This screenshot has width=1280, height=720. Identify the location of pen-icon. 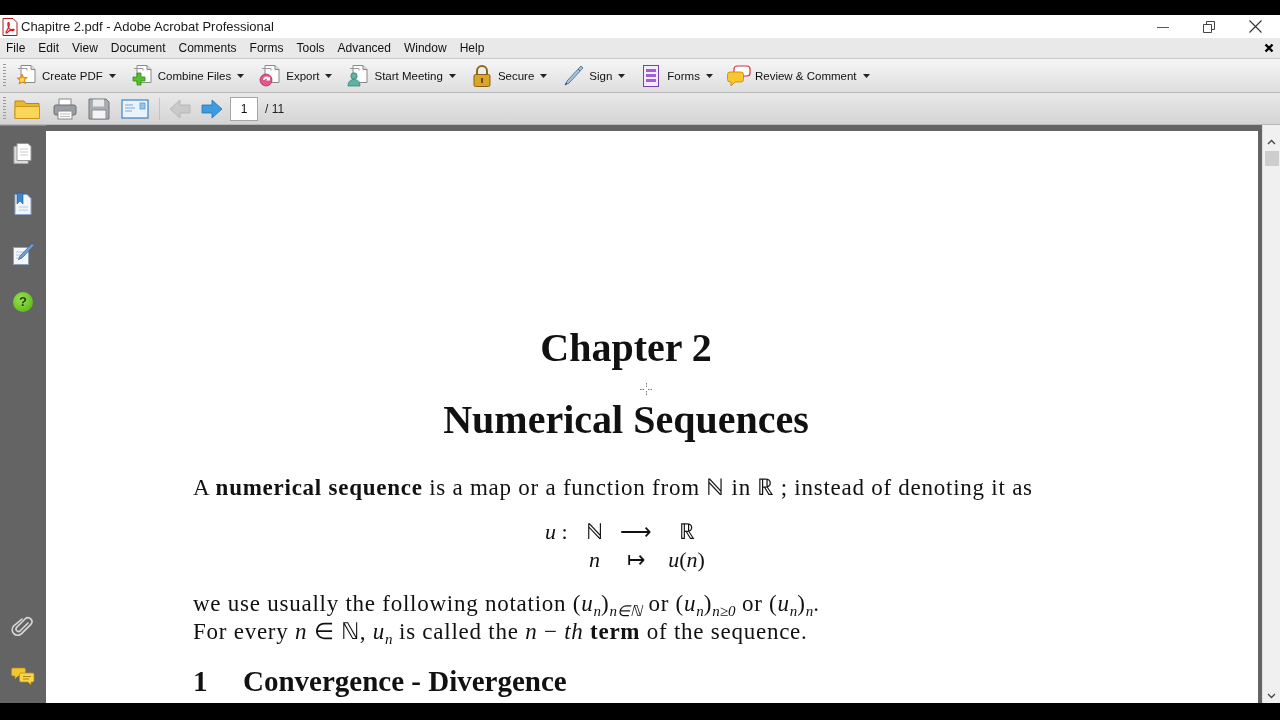
(573, 75).